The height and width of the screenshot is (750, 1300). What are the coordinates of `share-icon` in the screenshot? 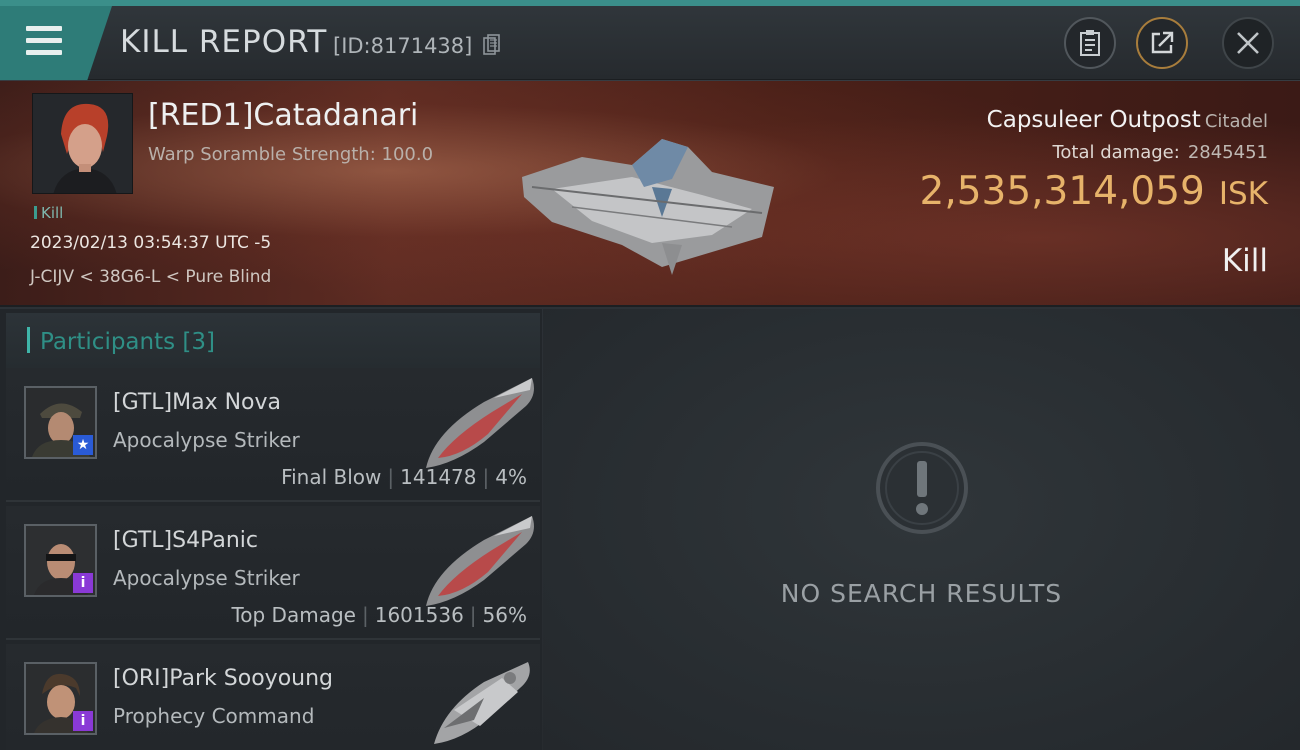 It's located at (1162, 42).